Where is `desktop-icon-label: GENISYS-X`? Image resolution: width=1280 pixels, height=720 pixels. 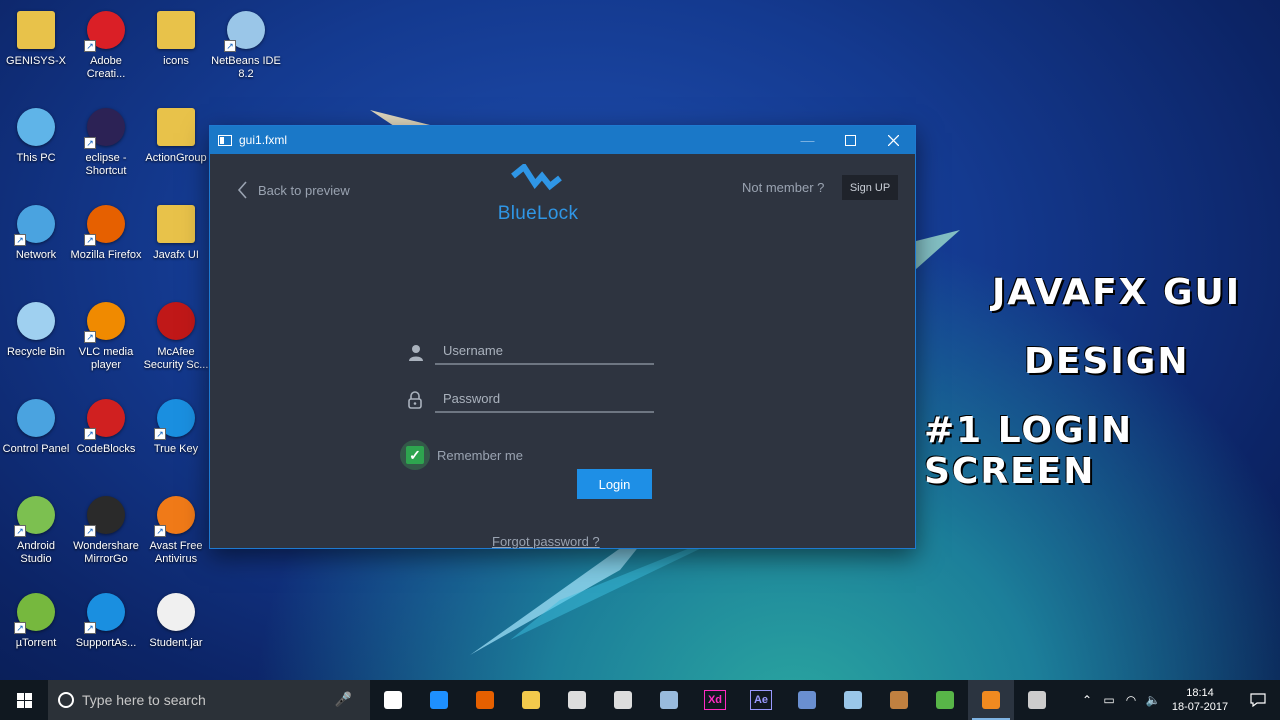
desktop-icon-label: GENISYS-X is located at coordinates (36, 61).